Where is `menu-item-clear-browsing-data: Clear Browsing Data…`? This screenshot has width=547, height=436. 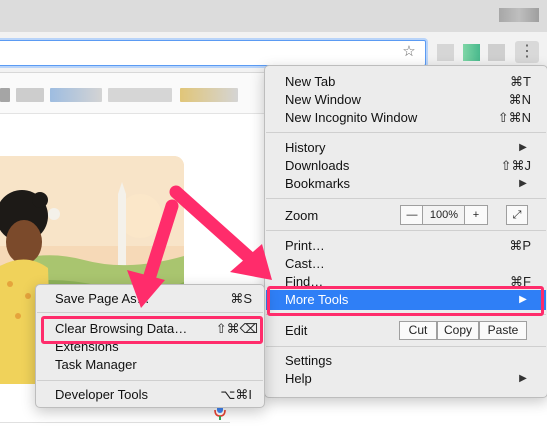 menu-item-clear-browsing-data: Clear Browsing Data… is located at coordinates (121, 329).